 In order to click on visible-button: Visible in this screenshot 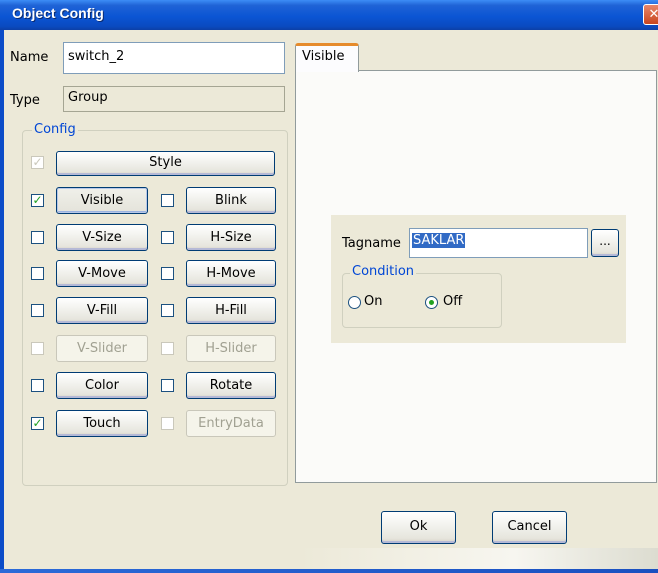, I will do `click(102, 200)`.